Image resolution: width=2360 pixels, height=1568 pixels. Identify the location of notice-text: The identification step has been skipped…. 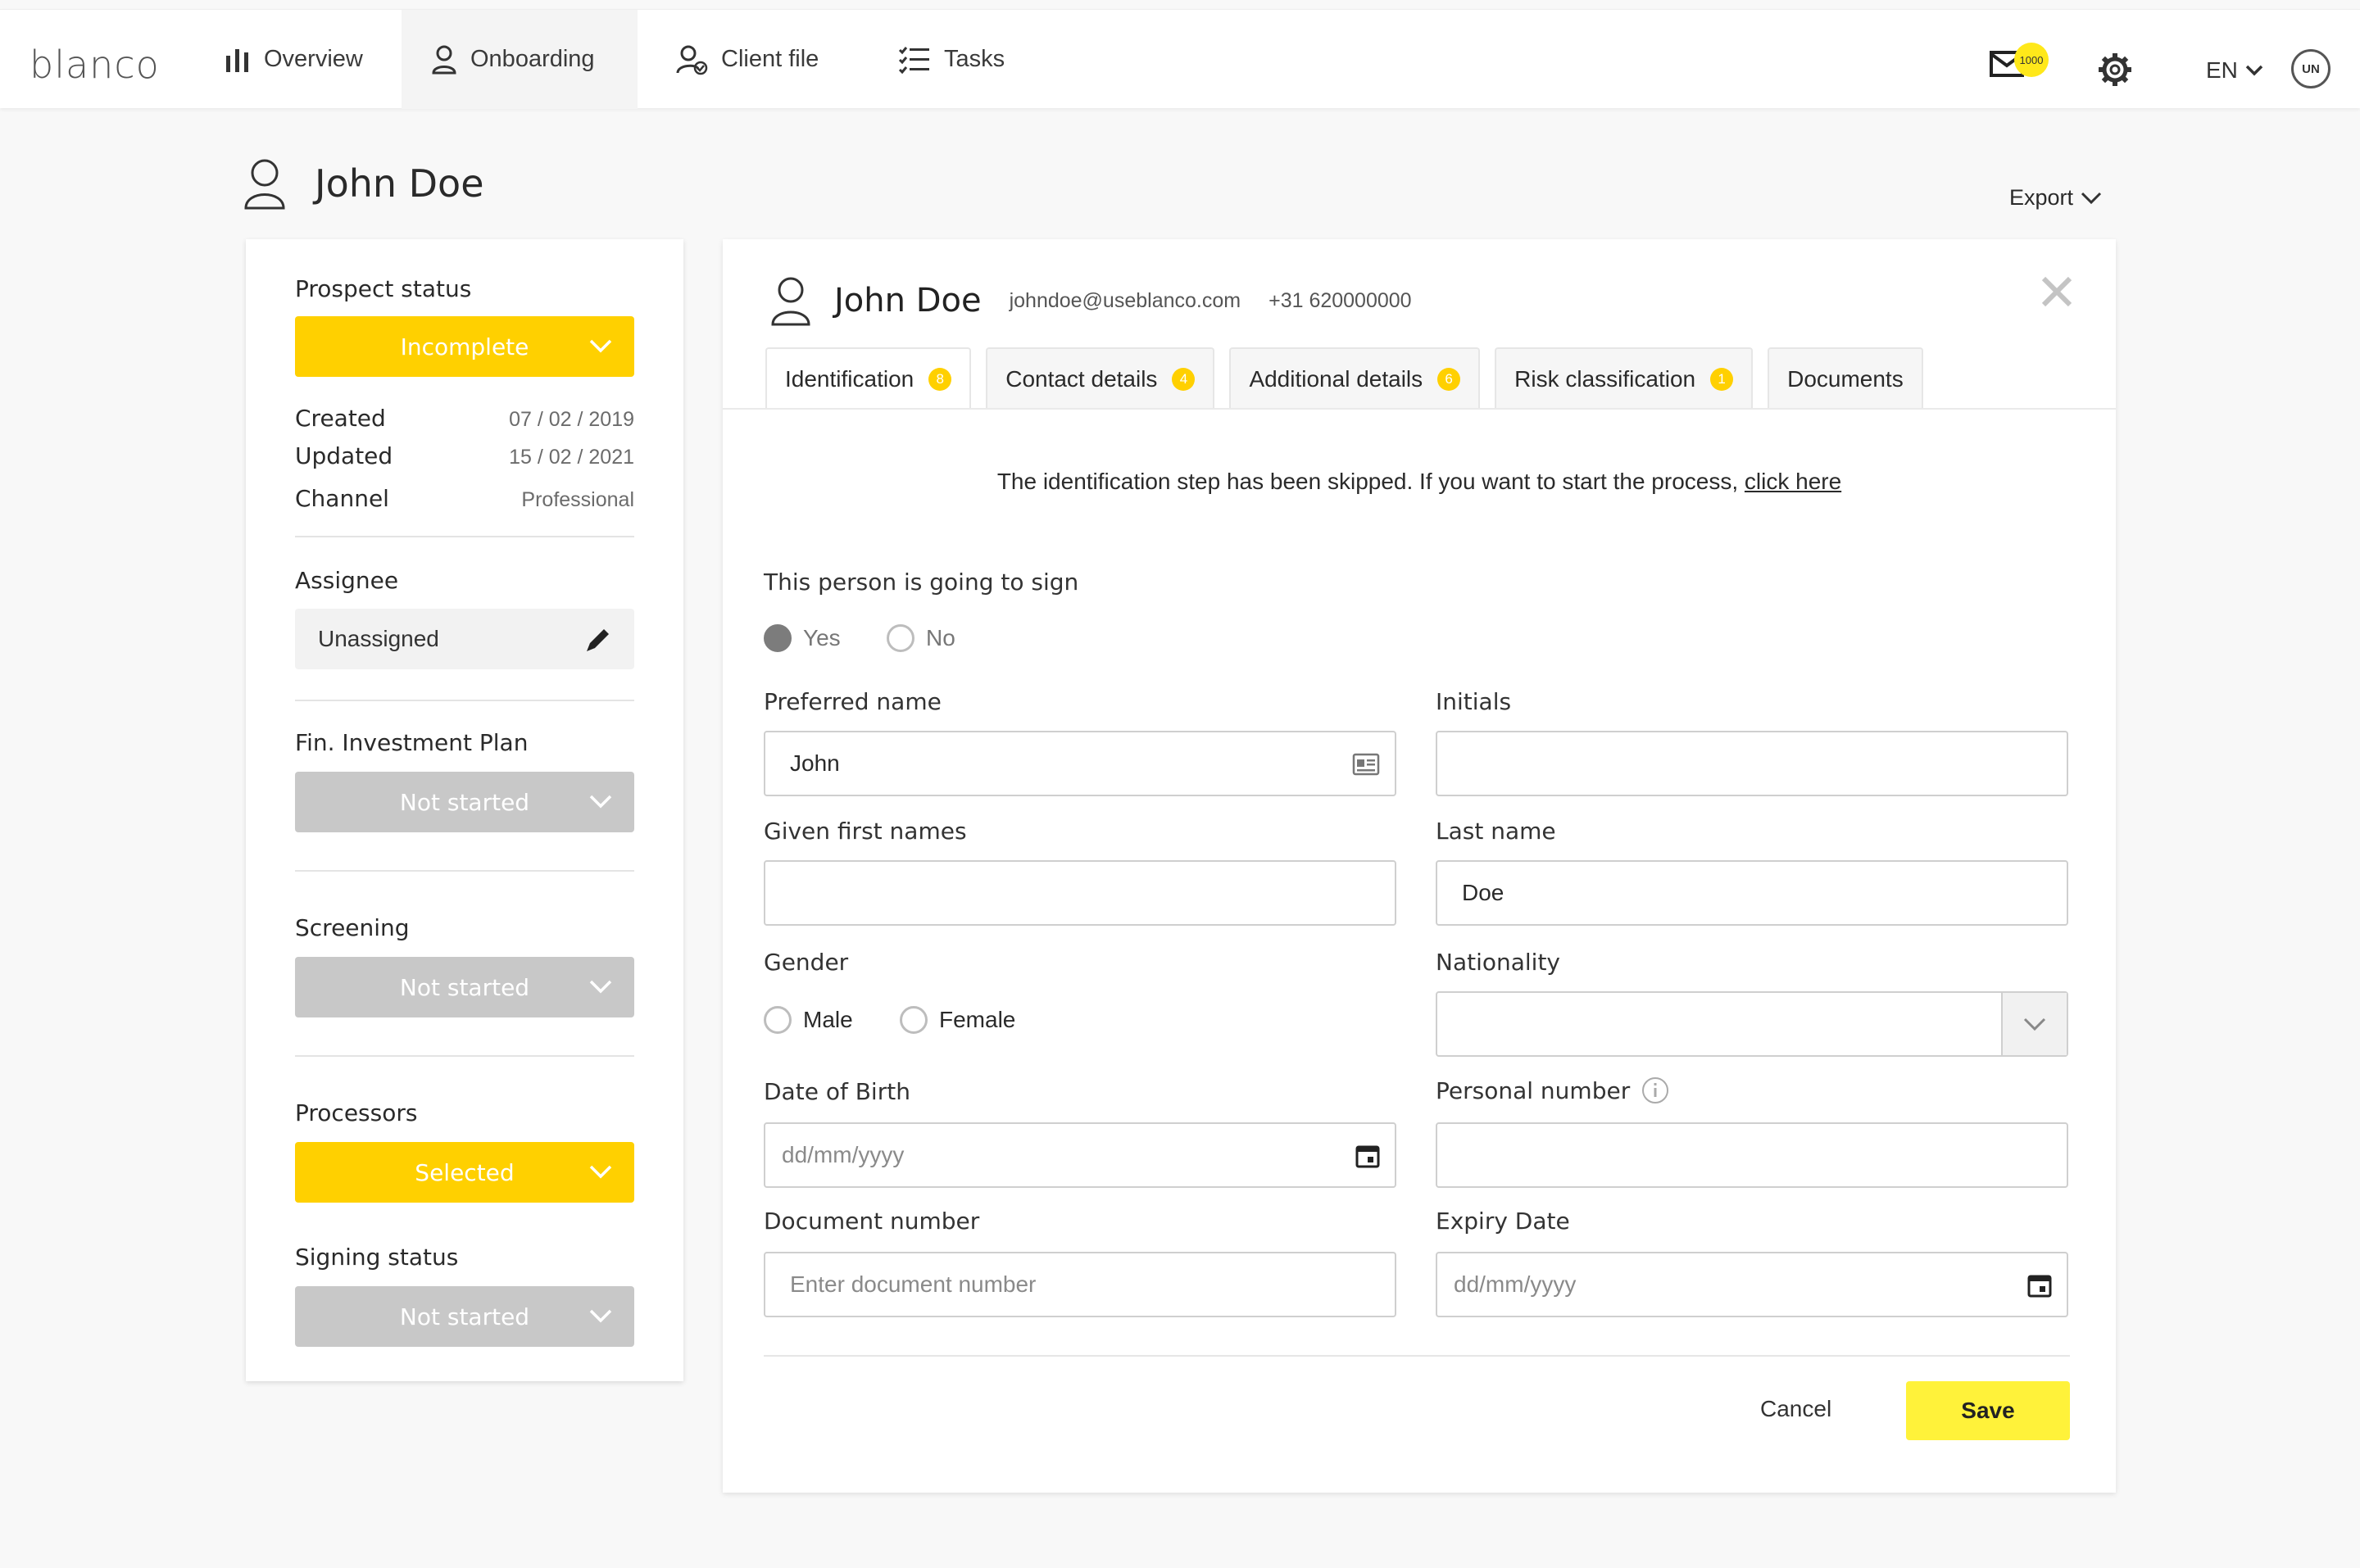
(1367, 481).